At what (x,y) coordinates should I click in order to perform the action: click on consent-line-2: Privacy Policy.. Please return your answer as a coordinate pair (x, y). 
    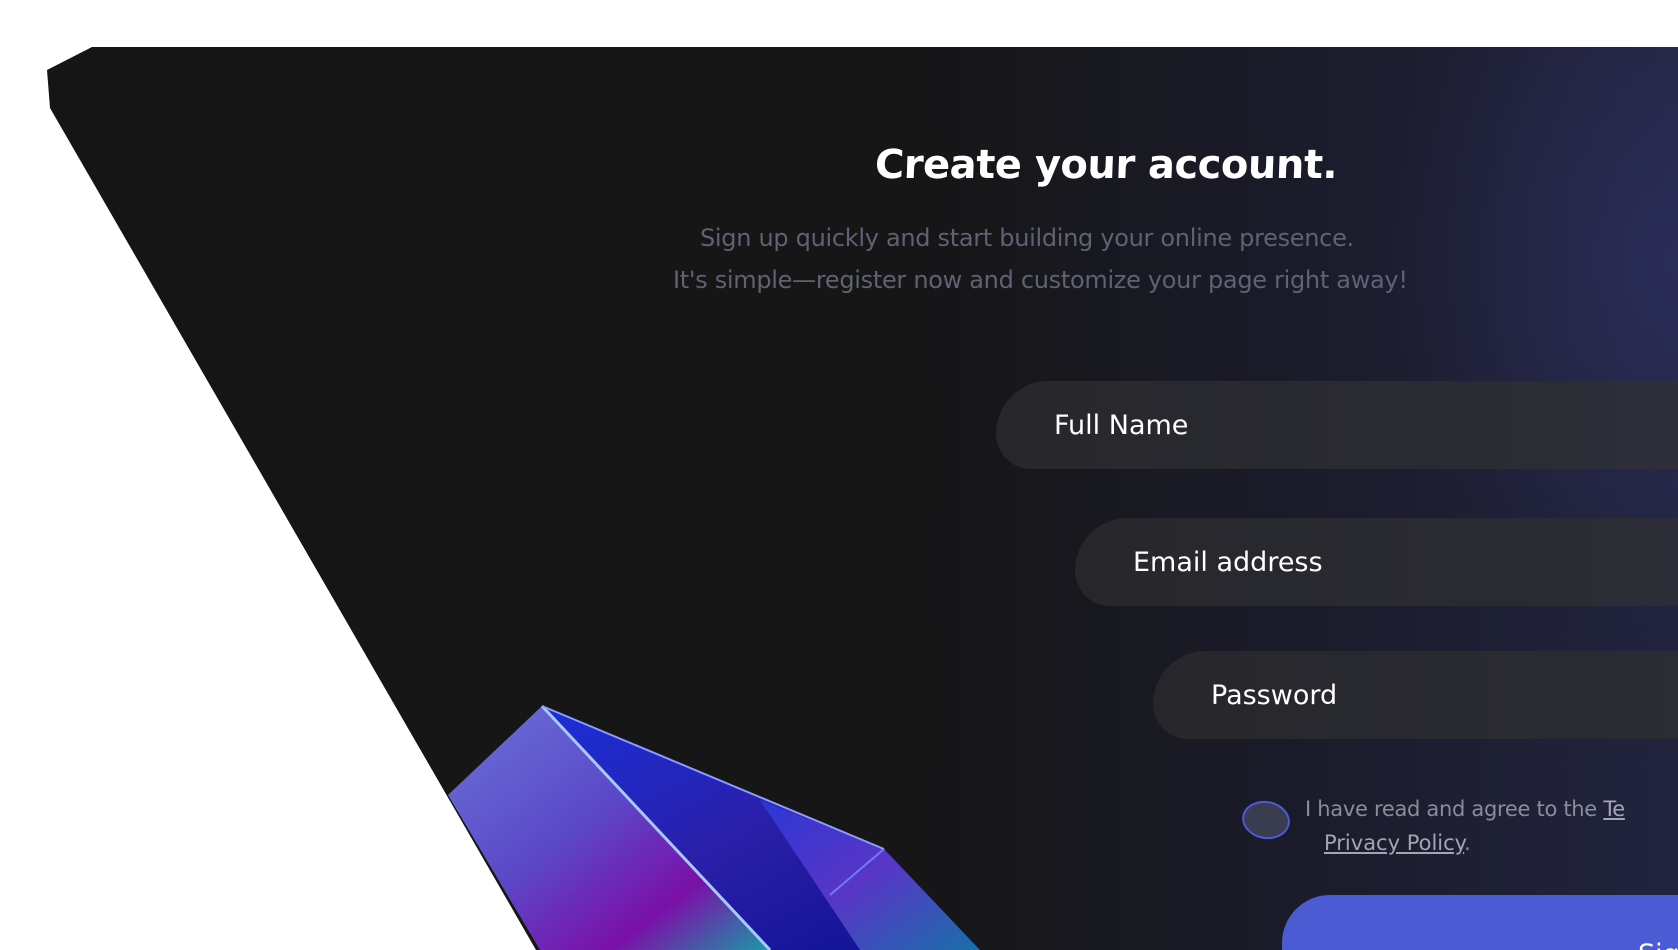
    Looking at the image, I should click on (1397, 843).